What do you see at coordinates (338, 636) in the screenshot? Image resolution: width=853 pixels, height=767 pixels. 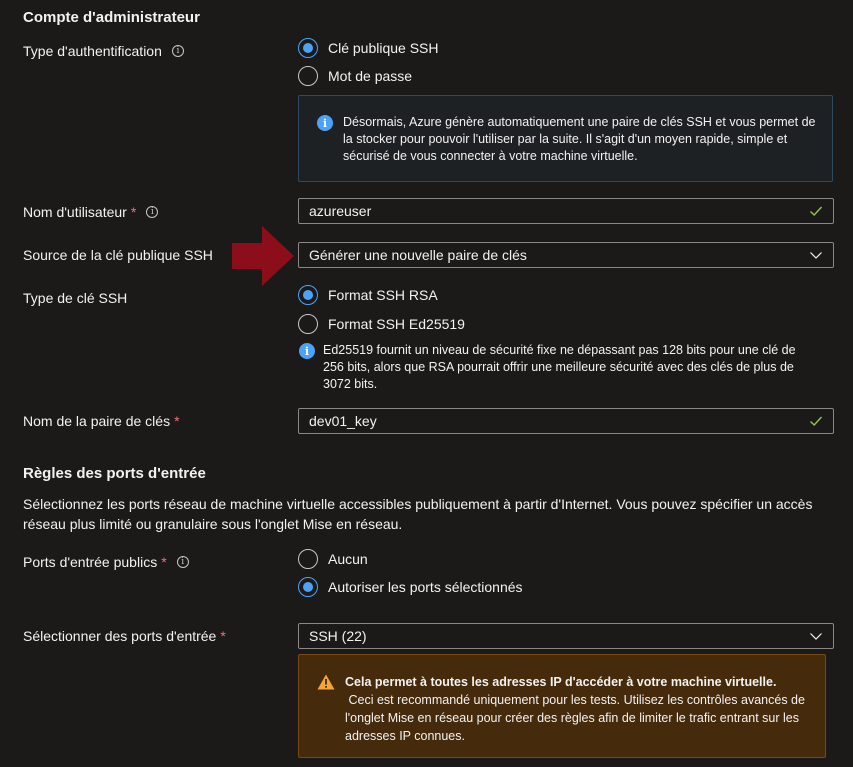 I see `select-ports-value: SSH (22)` at bounding box center [338, 636].